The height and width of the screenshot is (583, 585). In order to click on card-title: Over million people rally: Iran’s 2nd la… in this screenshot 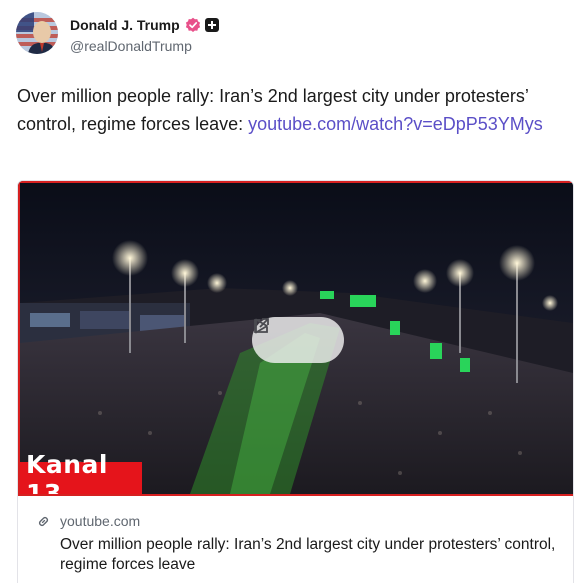, I will do `click(310, 555)`.